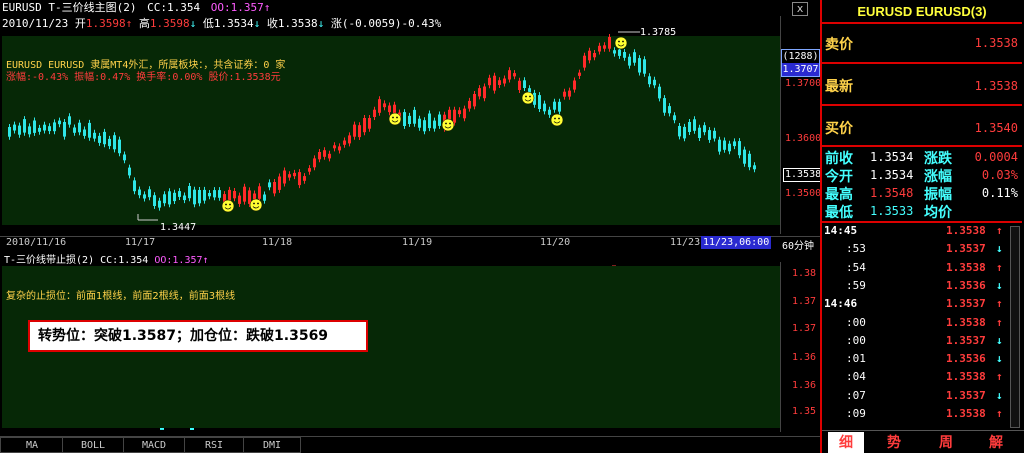 This screenshot has height=453, width=1024. I want to click on tick-time: :07, so click(856, 395).